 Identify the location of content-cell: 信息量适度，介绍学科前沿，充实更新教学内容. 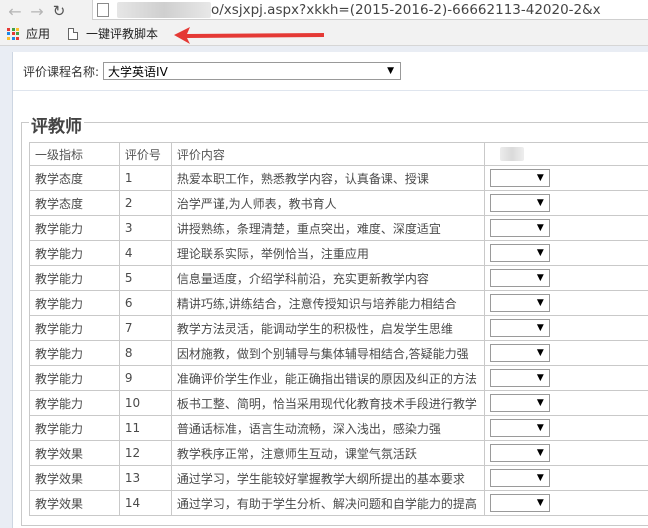
(327, 278).